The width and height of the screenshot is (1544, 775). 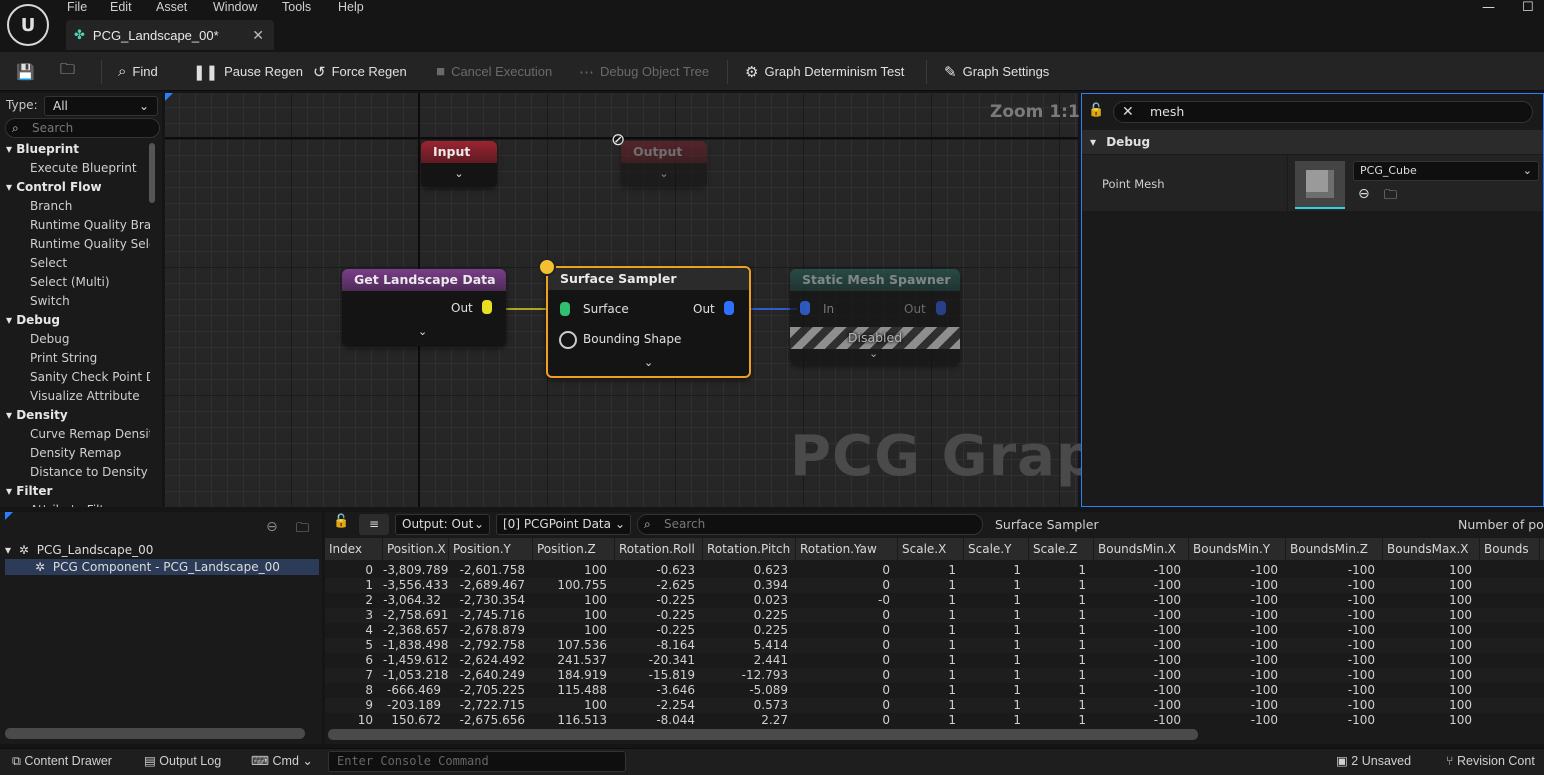 What do you see at coordinates (67, 71) in the screenshot?
I see `browse-button: 🗀` at bounding box center [67, 71].